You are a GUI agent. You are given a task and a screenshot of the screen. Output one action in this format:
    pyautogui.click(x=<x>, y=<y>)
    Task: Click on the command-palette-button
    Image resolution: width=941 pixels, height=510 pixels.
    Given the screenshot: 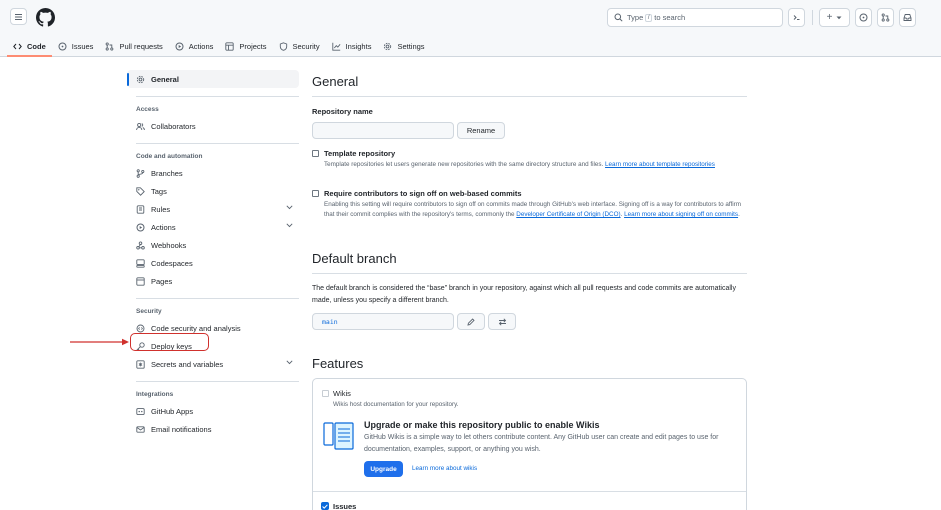 What is the action you would take?
    pyautogui.click(x=796, y=17)
    